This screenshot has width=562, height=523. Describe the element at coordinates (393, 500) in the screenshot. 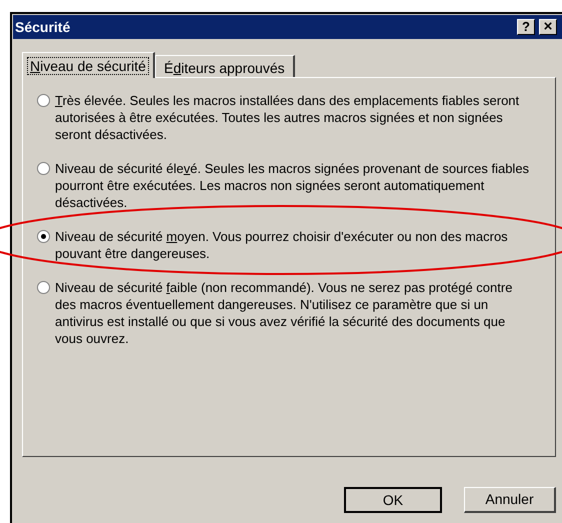

I see `ok-button: OK` at that location.